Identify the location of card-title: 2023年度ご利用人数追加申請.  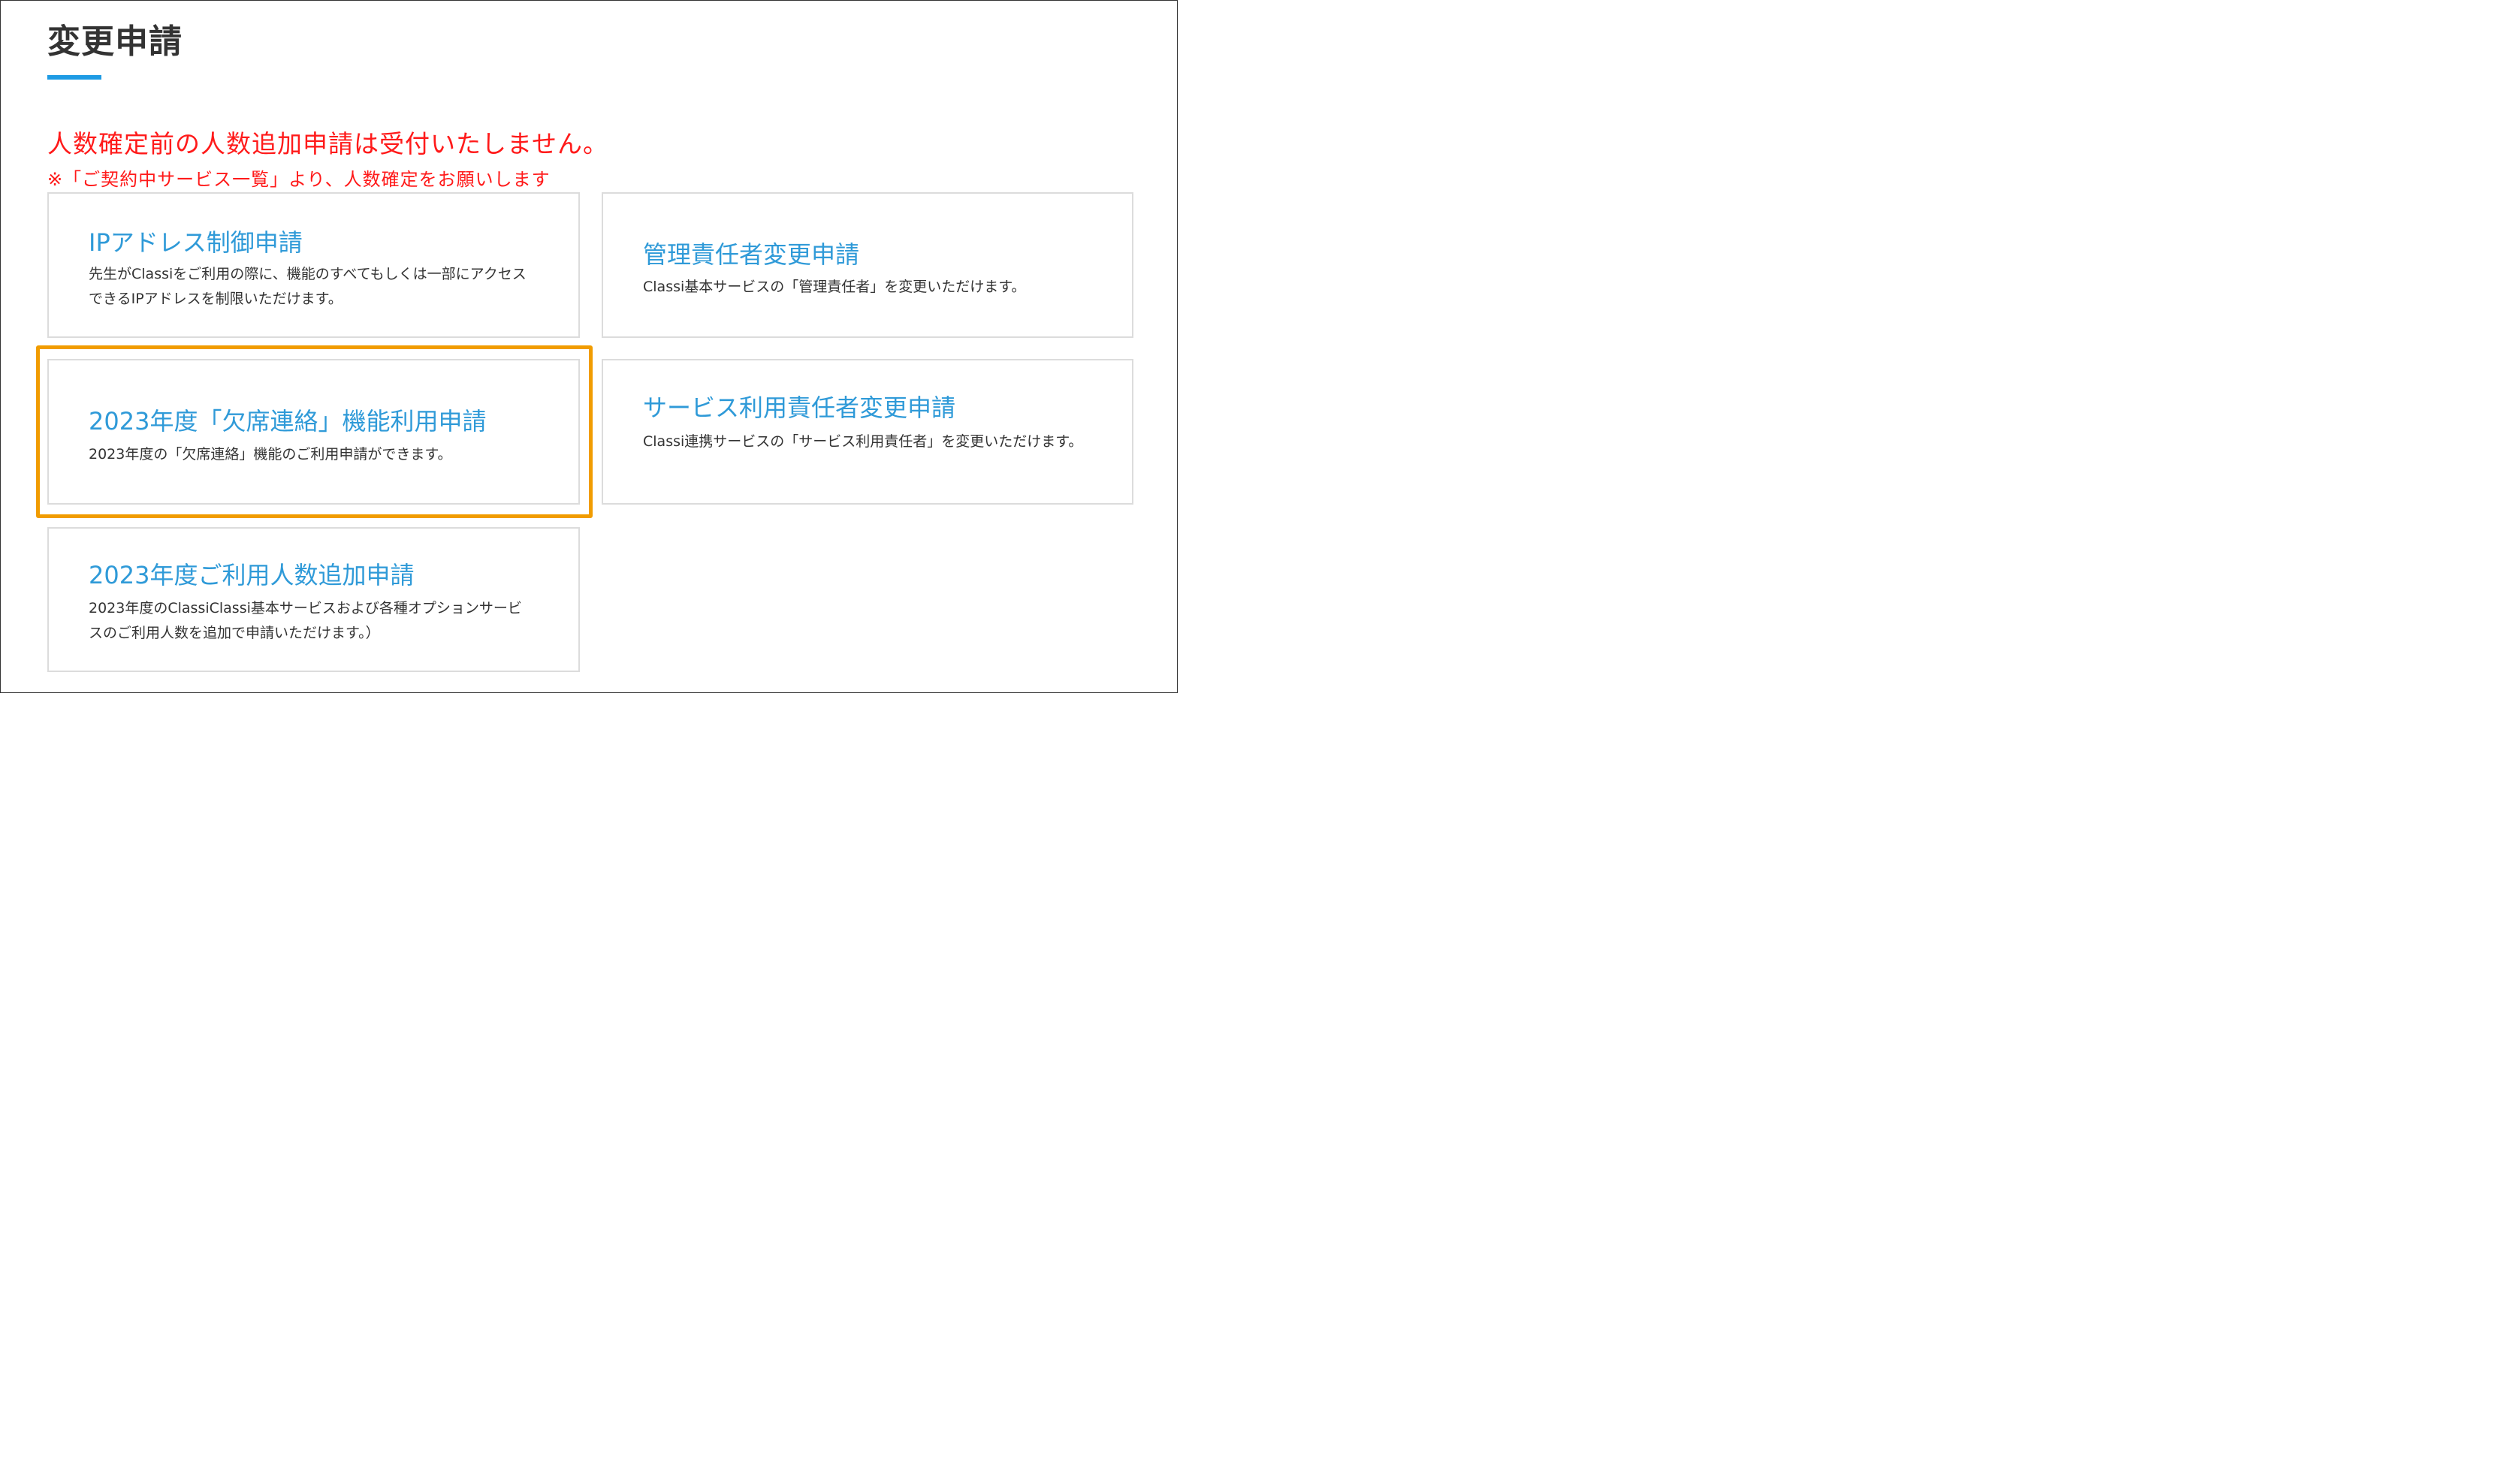
(251, 573).